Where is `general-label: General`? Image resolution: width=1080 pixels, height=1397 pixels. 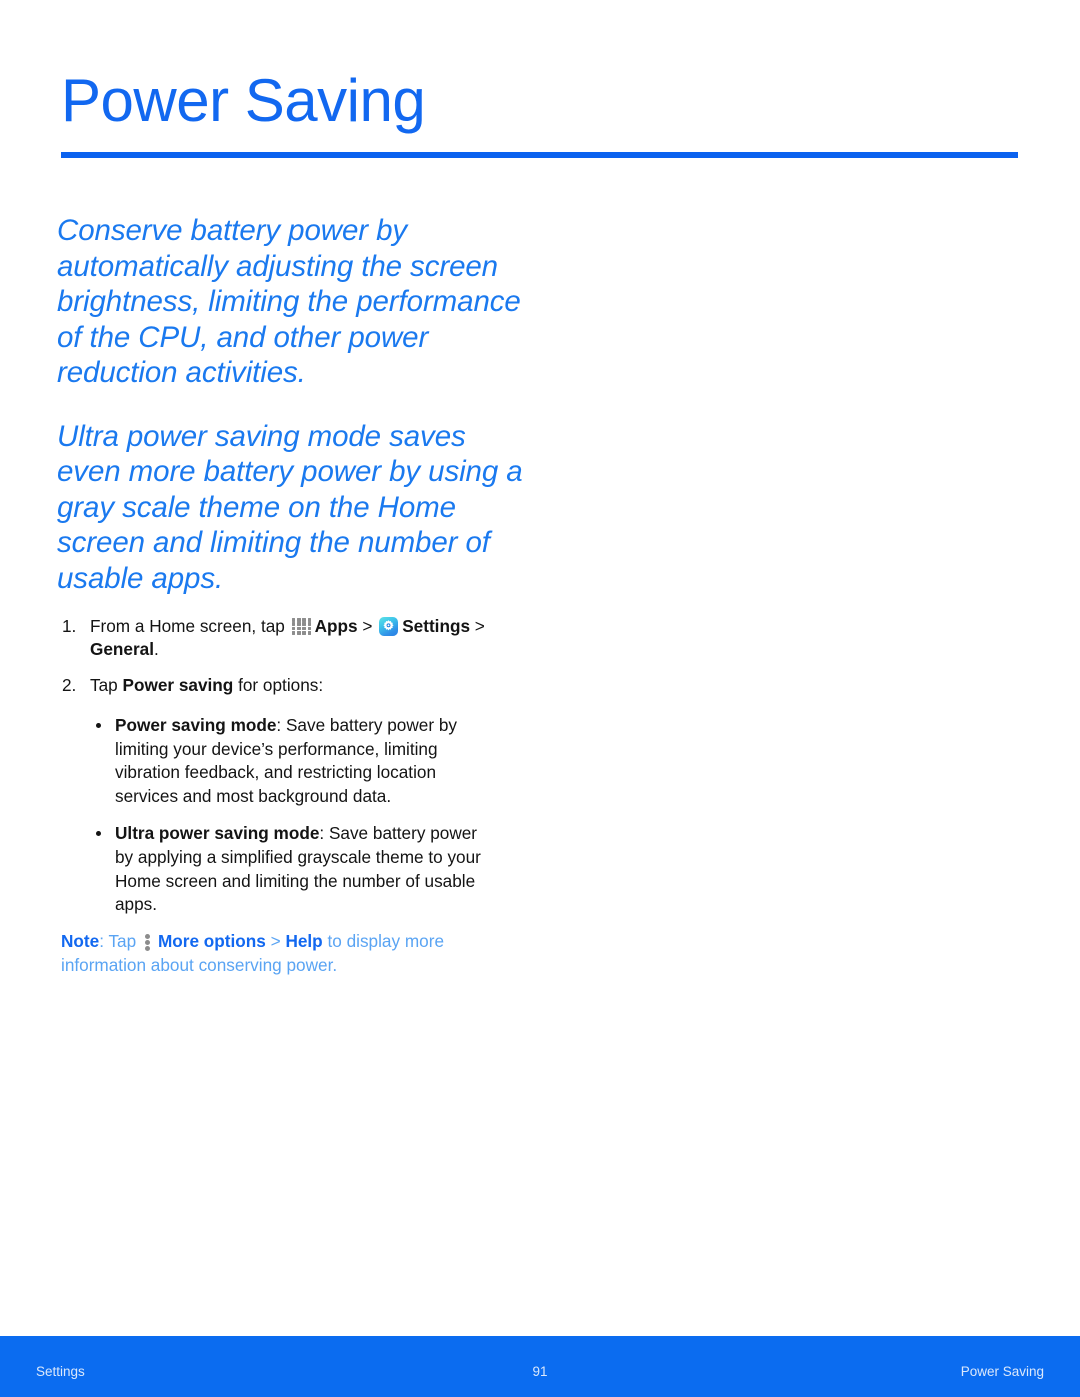
general-label: General is located at coordinates (122, 649).